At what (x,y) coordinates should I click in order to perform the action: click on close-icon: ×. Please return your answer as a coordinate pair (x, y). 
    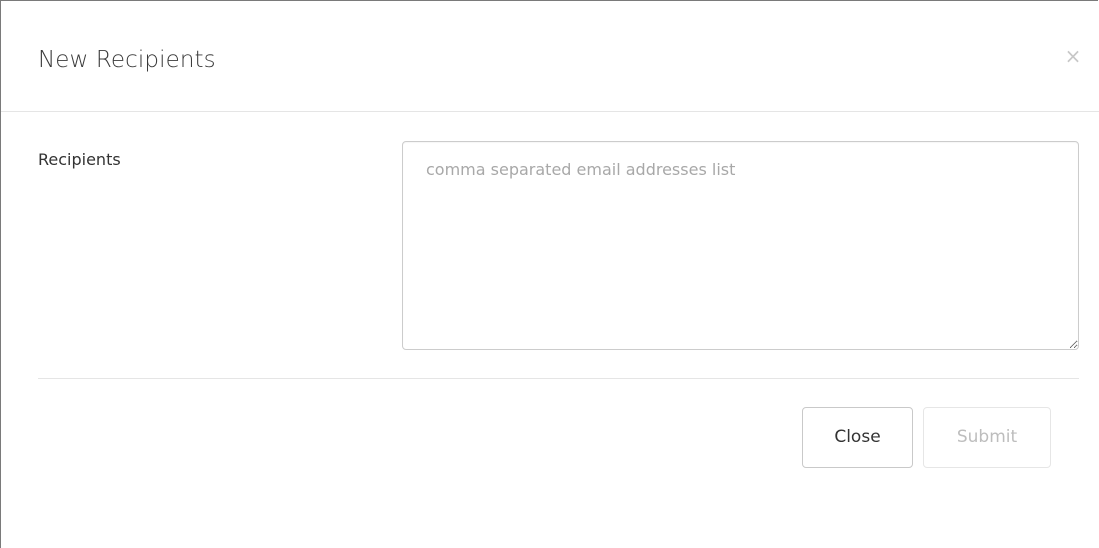
    Looking at the image, I should click on (1073, 56).